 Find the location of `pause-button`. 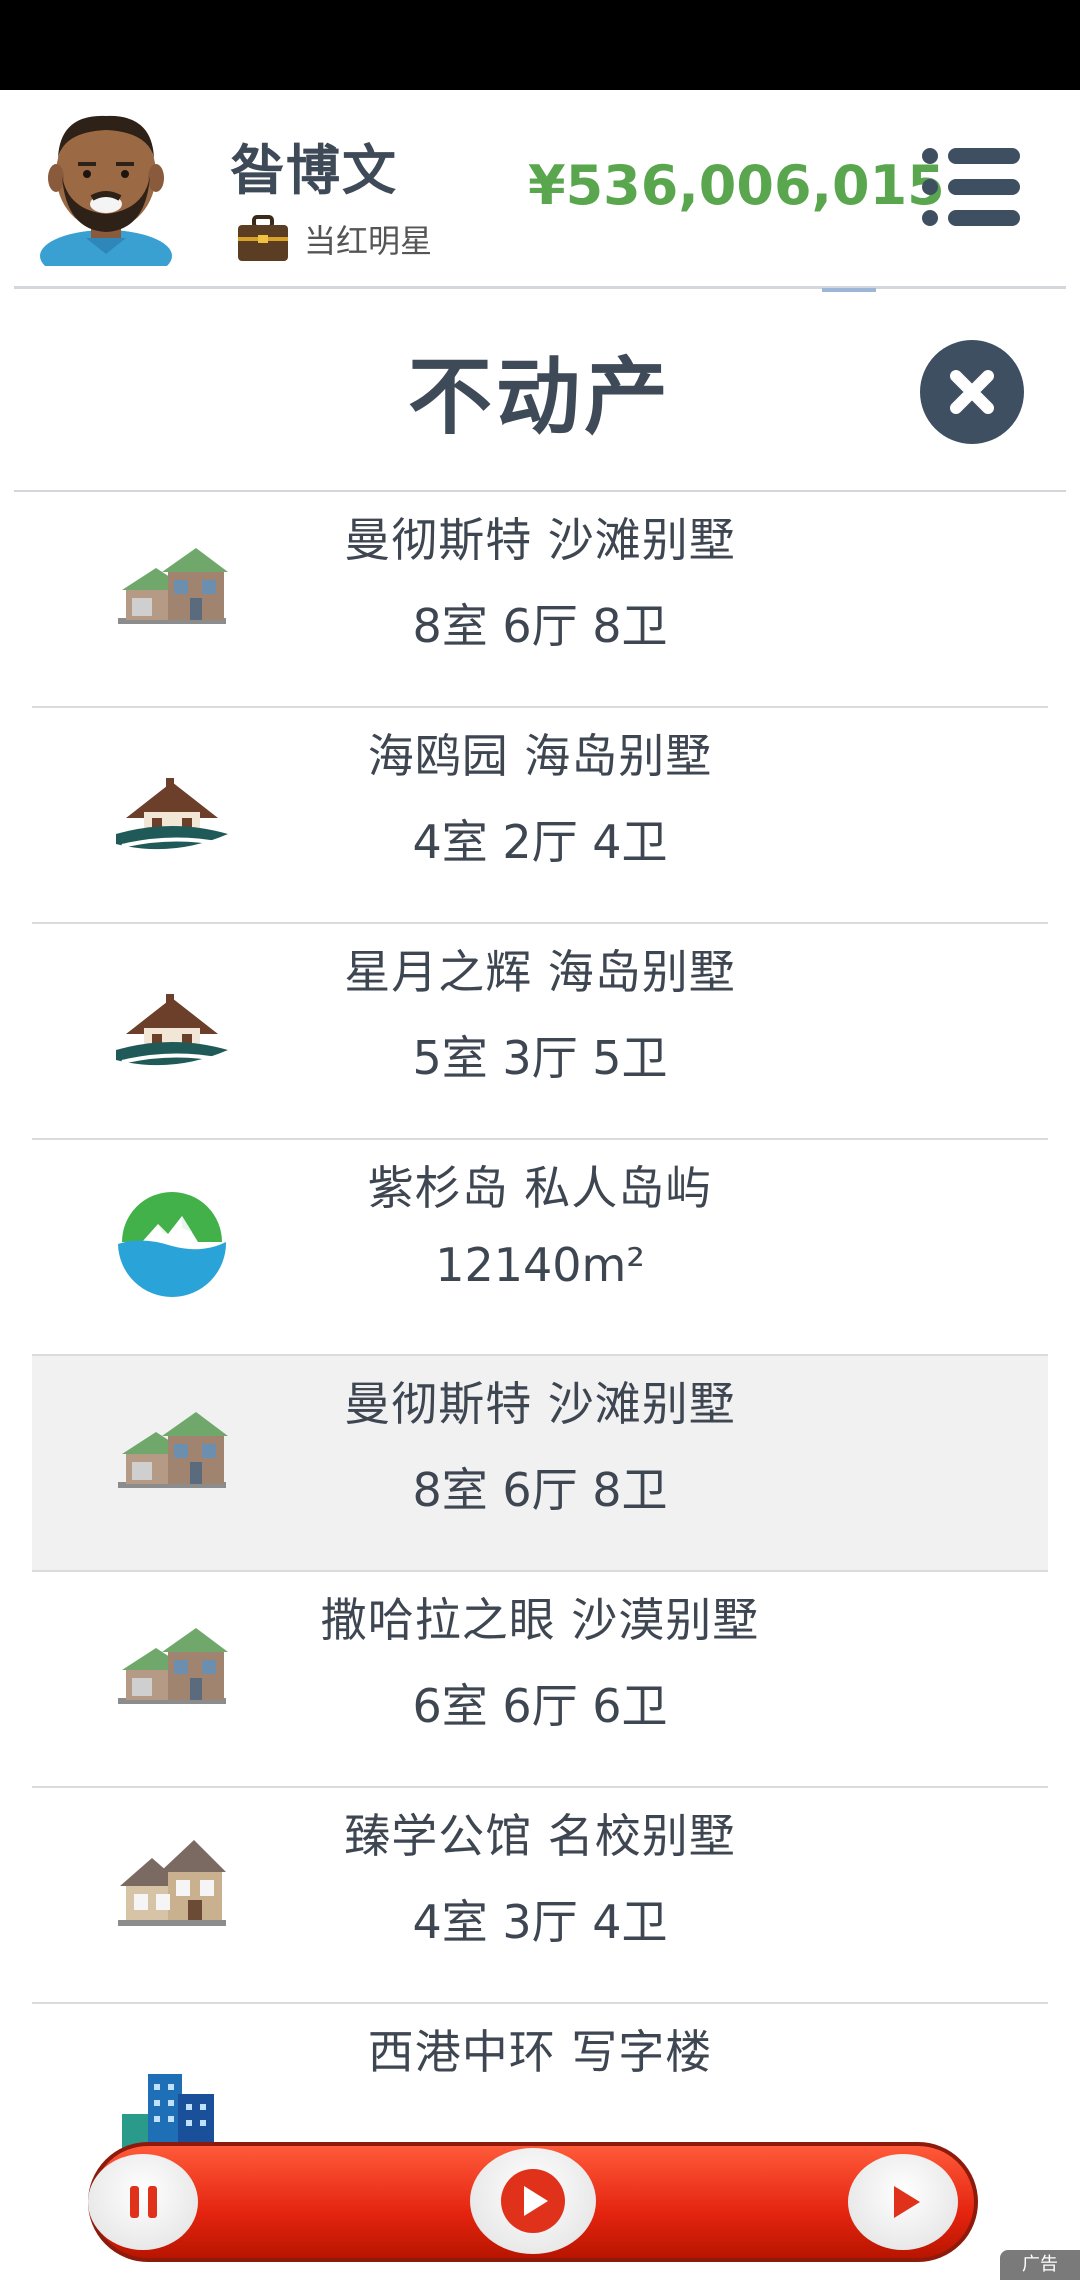

pause-button is located at coordinates (143, 2202).